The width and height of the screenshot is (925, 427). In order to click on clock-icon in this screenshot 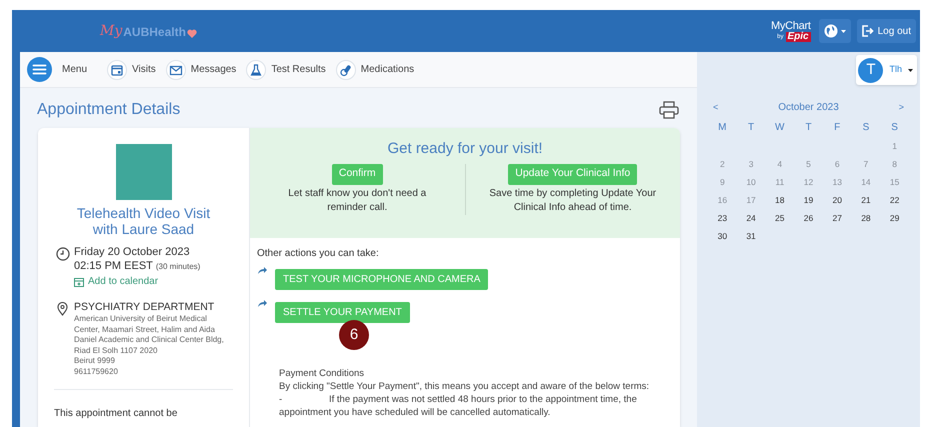, I will do `click(63, 254)`.